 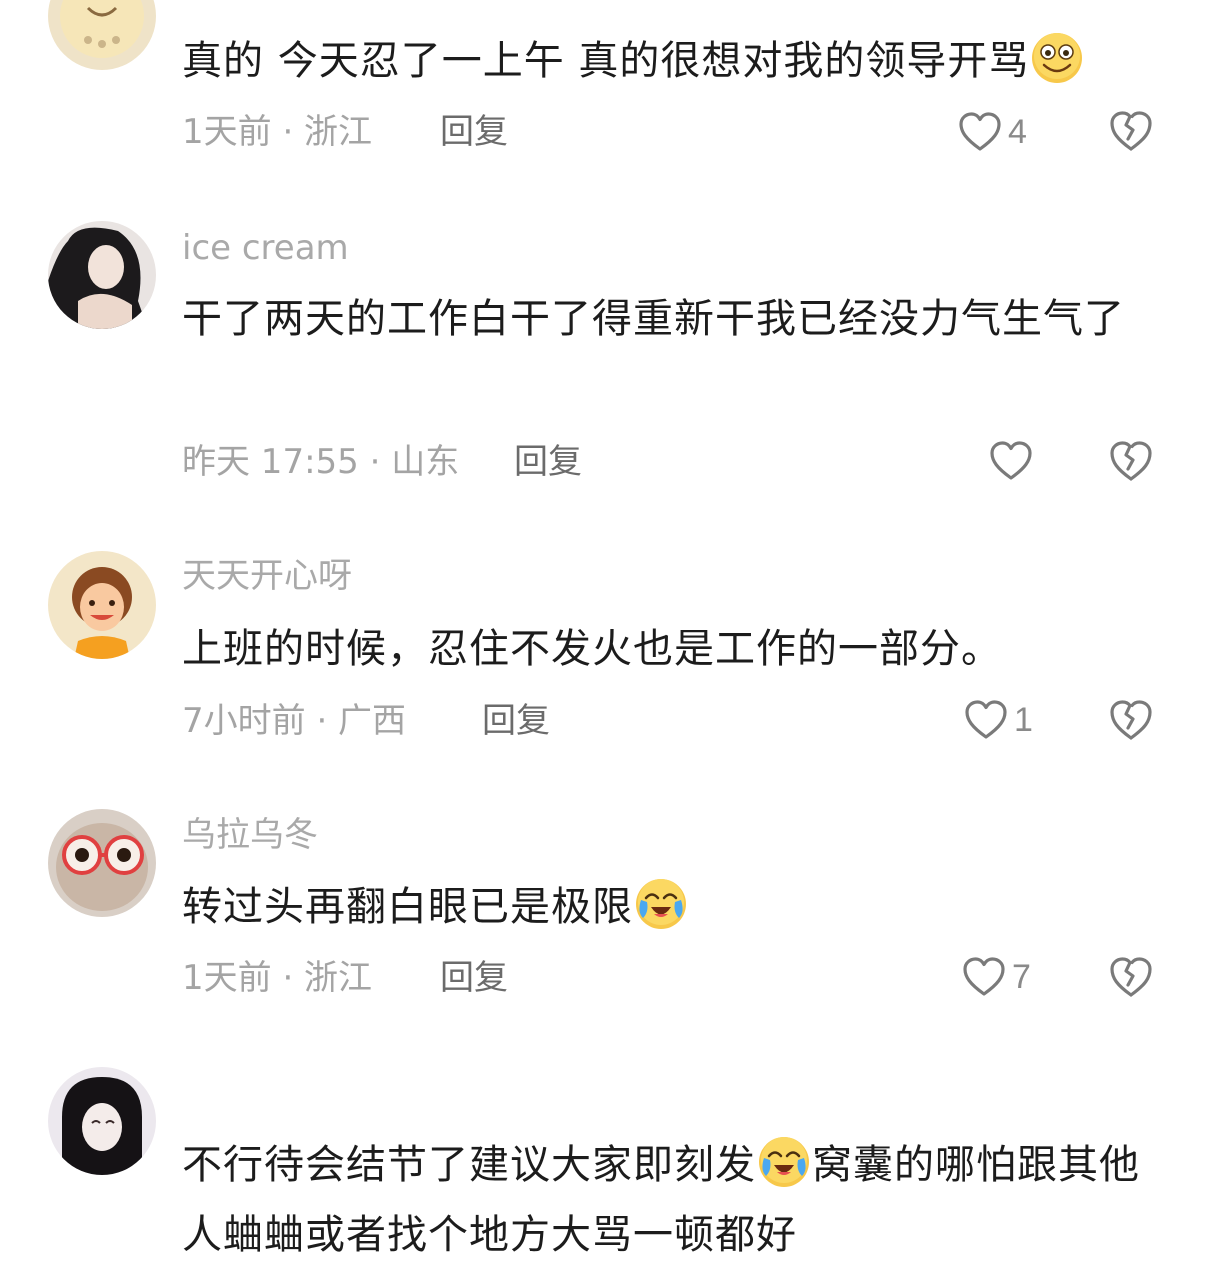 I want to click on like-button: 1, so click(x=997, y=720).